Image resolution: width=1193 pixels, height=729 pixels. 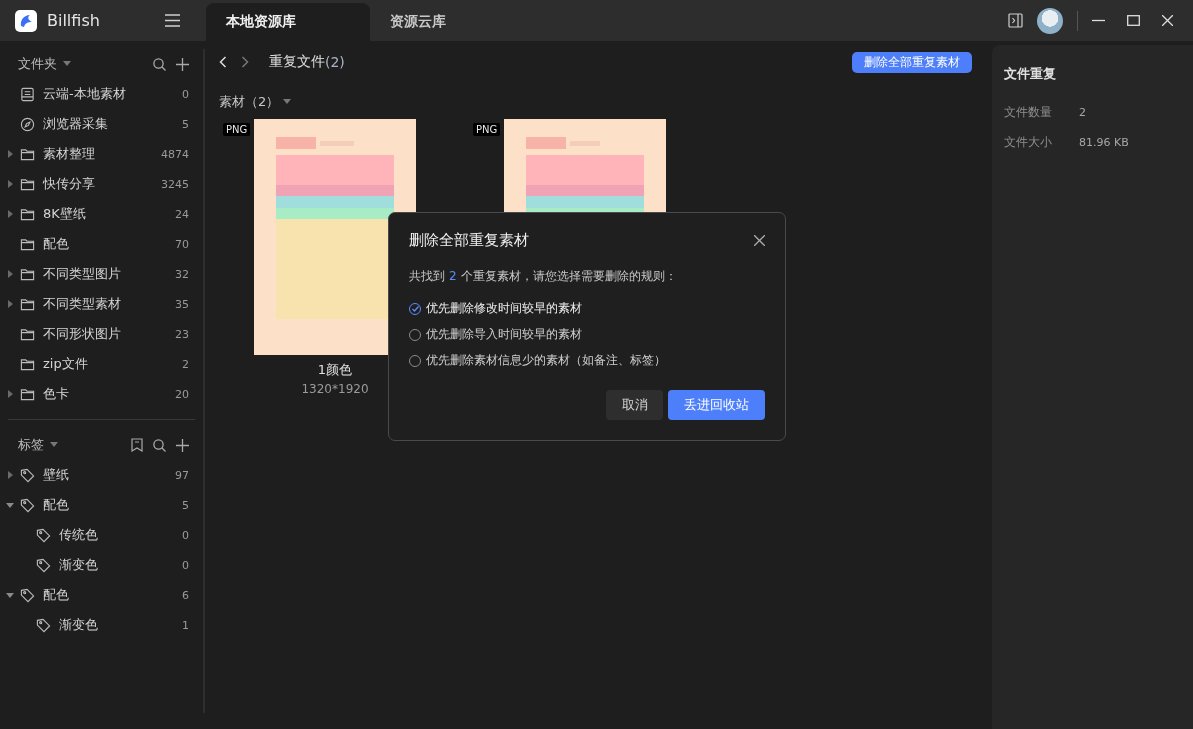 What do you see at coordinates (335, 389) in the screenshot?
I see `image-dimensions: 1320*1920` at bounding box center [335, 389].